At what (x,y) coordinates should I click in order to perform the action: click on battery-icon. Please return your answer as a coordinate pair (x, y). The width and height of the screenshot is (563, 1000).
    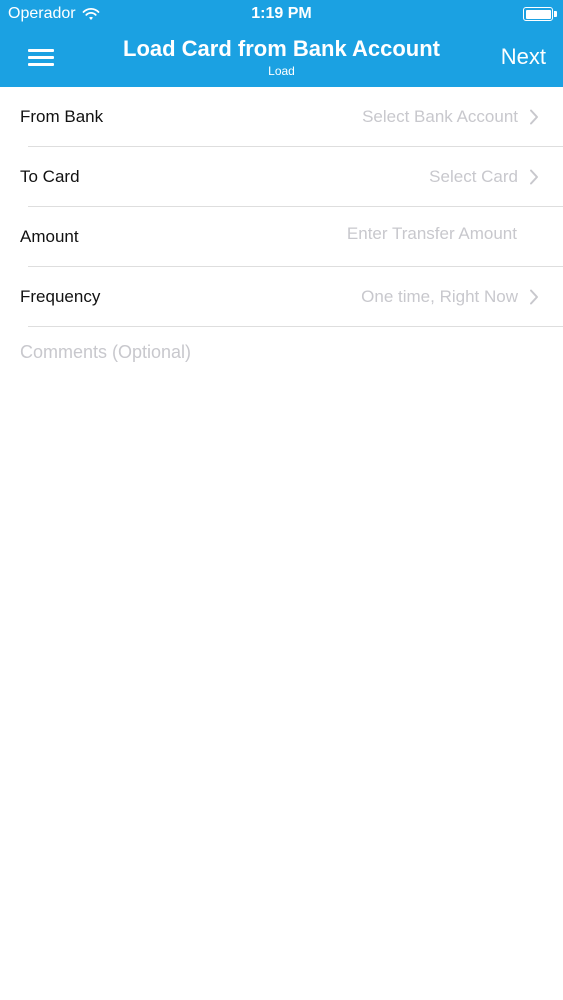
    Looking at the image, I should click on (540, 14).